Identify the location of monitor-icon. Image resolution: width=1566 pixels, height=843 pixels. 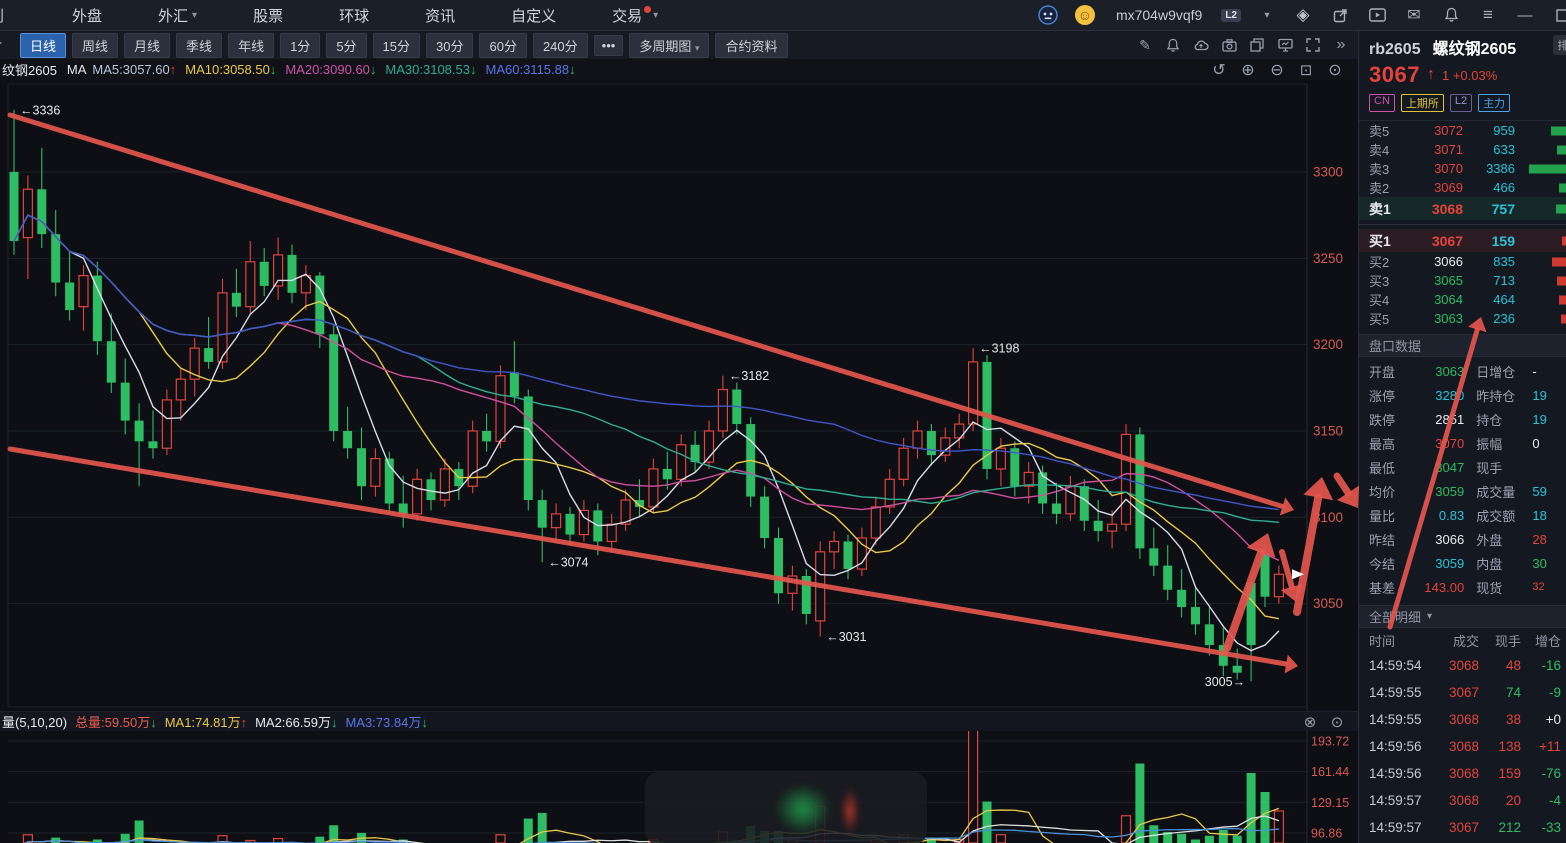
(1285, 45).